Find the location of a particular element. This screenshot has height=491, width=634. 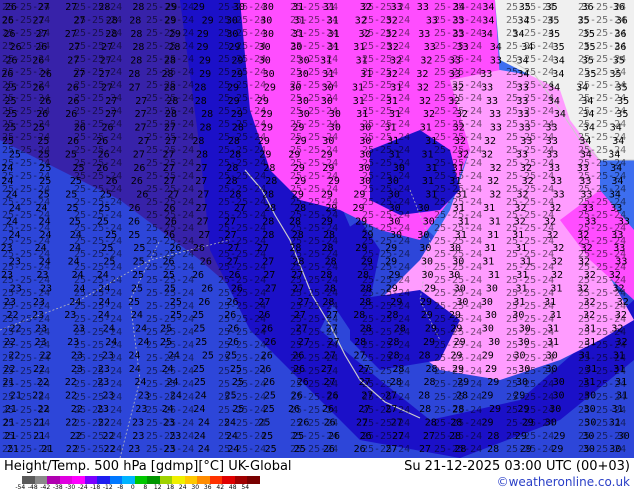

contour-label: 22 is located at coordinates (72, 449).